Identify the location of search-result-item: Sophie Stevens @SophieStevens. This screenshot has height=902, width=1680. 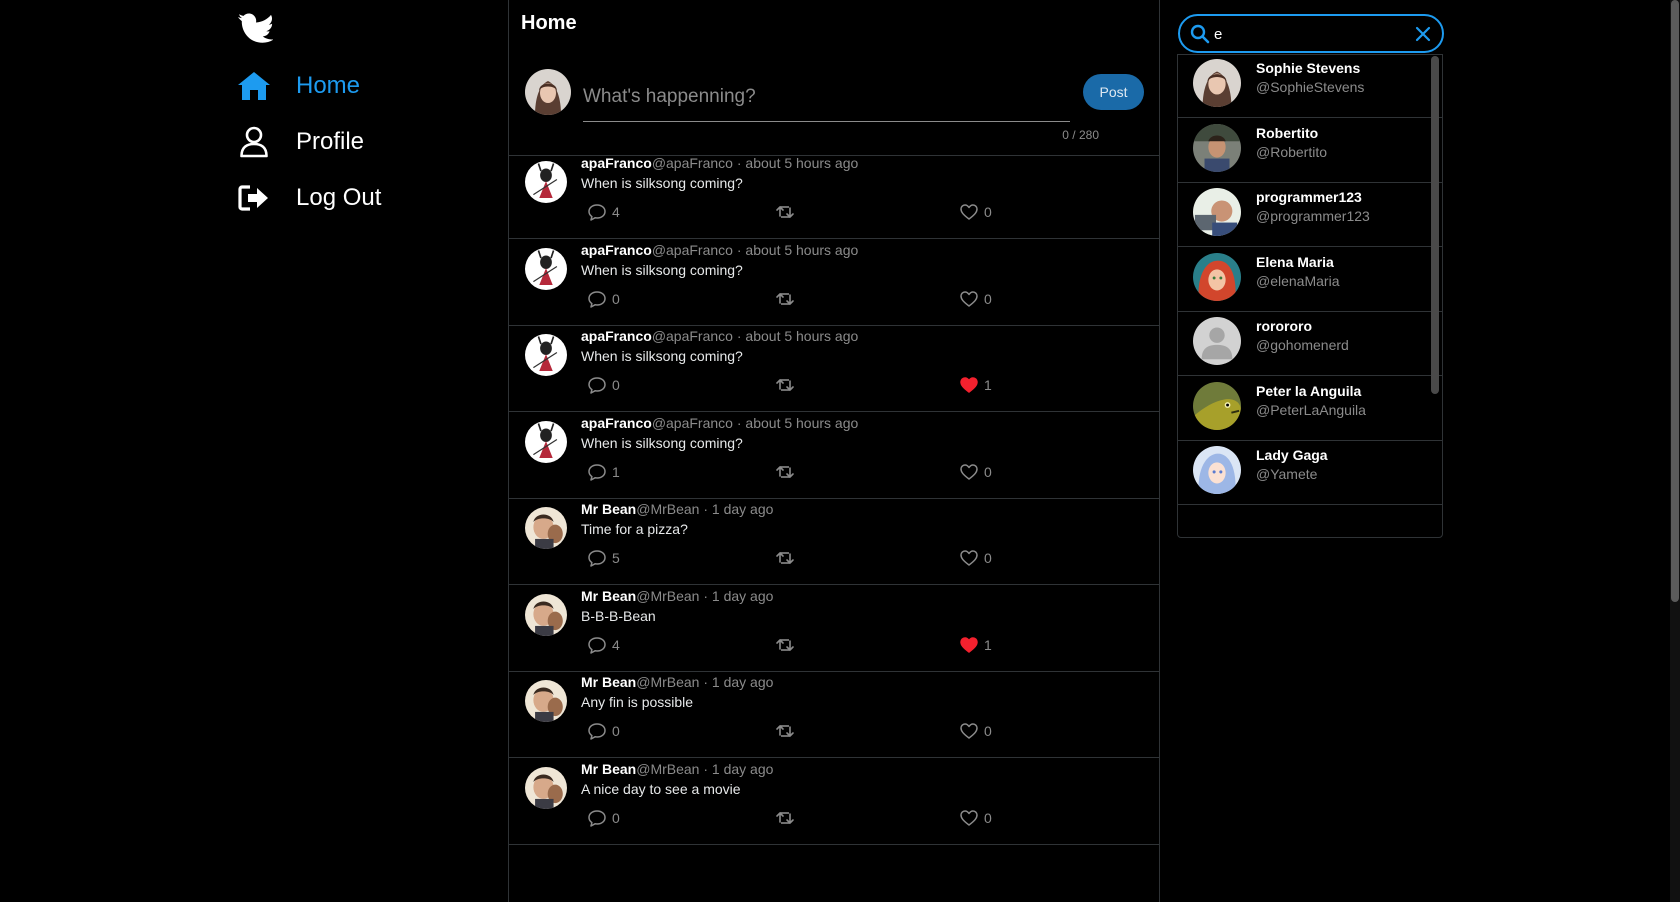
(1310, 86).